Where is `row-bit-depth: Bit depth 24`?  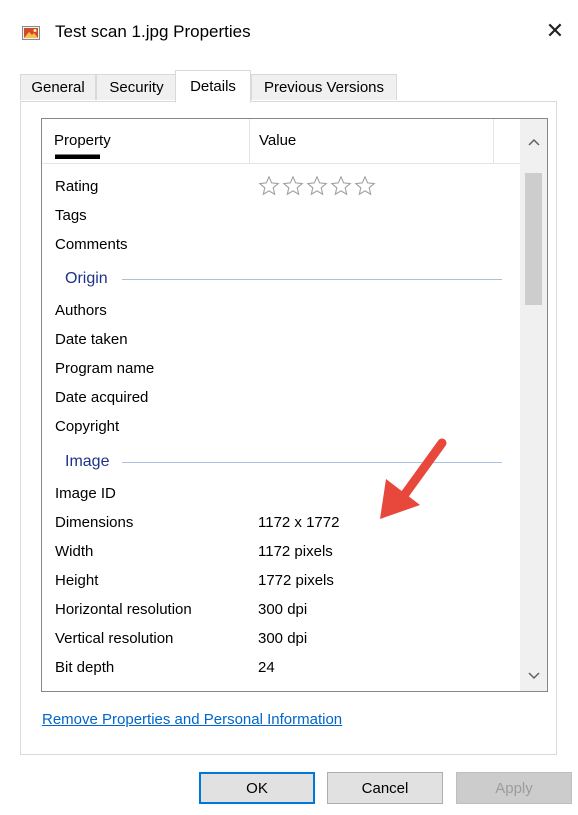 row-bit-depth: Bit depth 24 is located at coordinates (281, 667).